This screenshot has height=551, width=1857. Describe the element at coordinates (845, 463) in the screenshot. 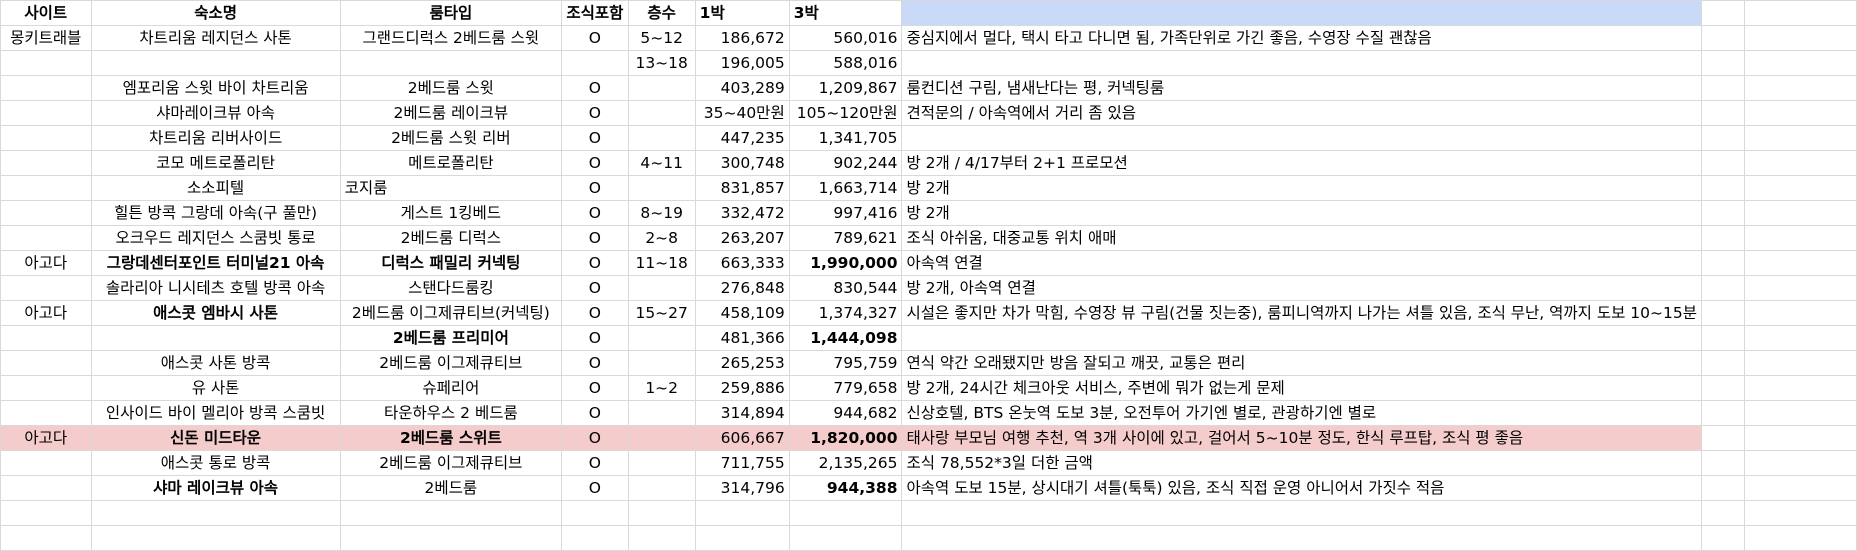

I see `price-3night-cell: 2,135,265` at that location.